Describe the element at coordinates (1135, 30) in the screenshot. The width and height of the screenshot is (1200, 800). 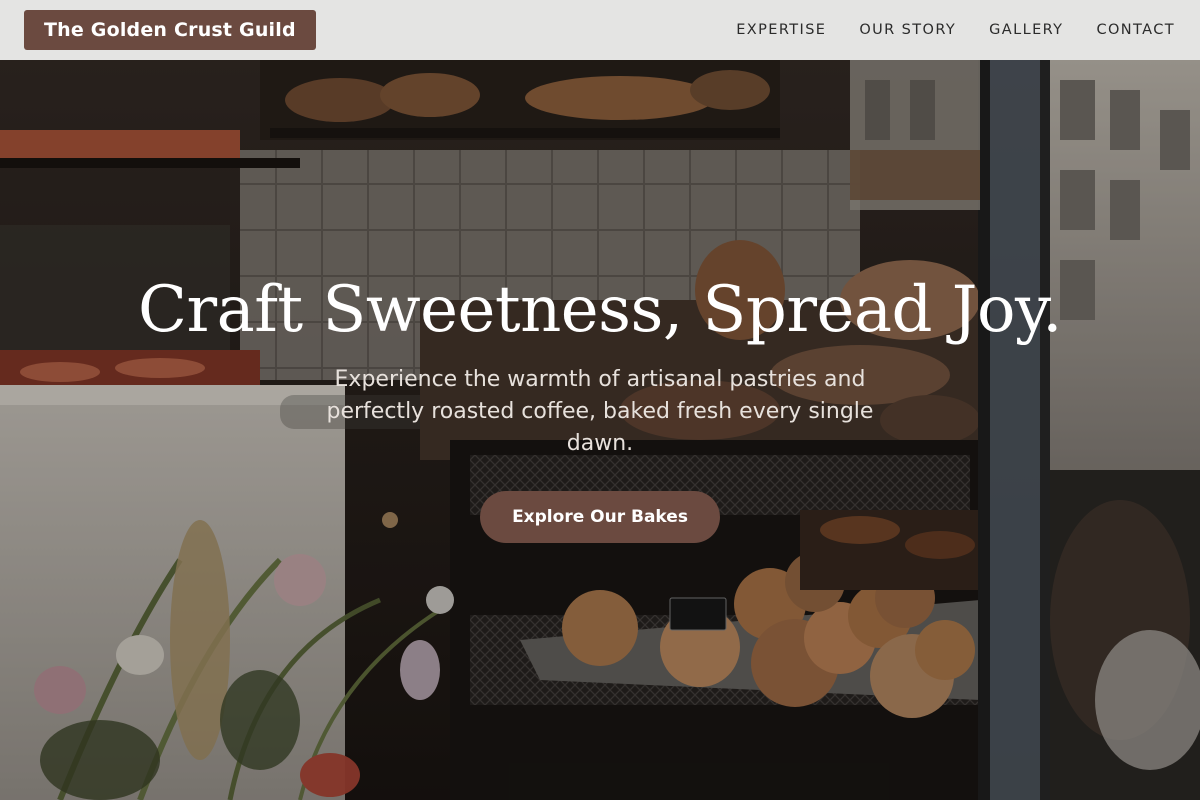
I see `nav-link-contact: CONTACT` at that location.